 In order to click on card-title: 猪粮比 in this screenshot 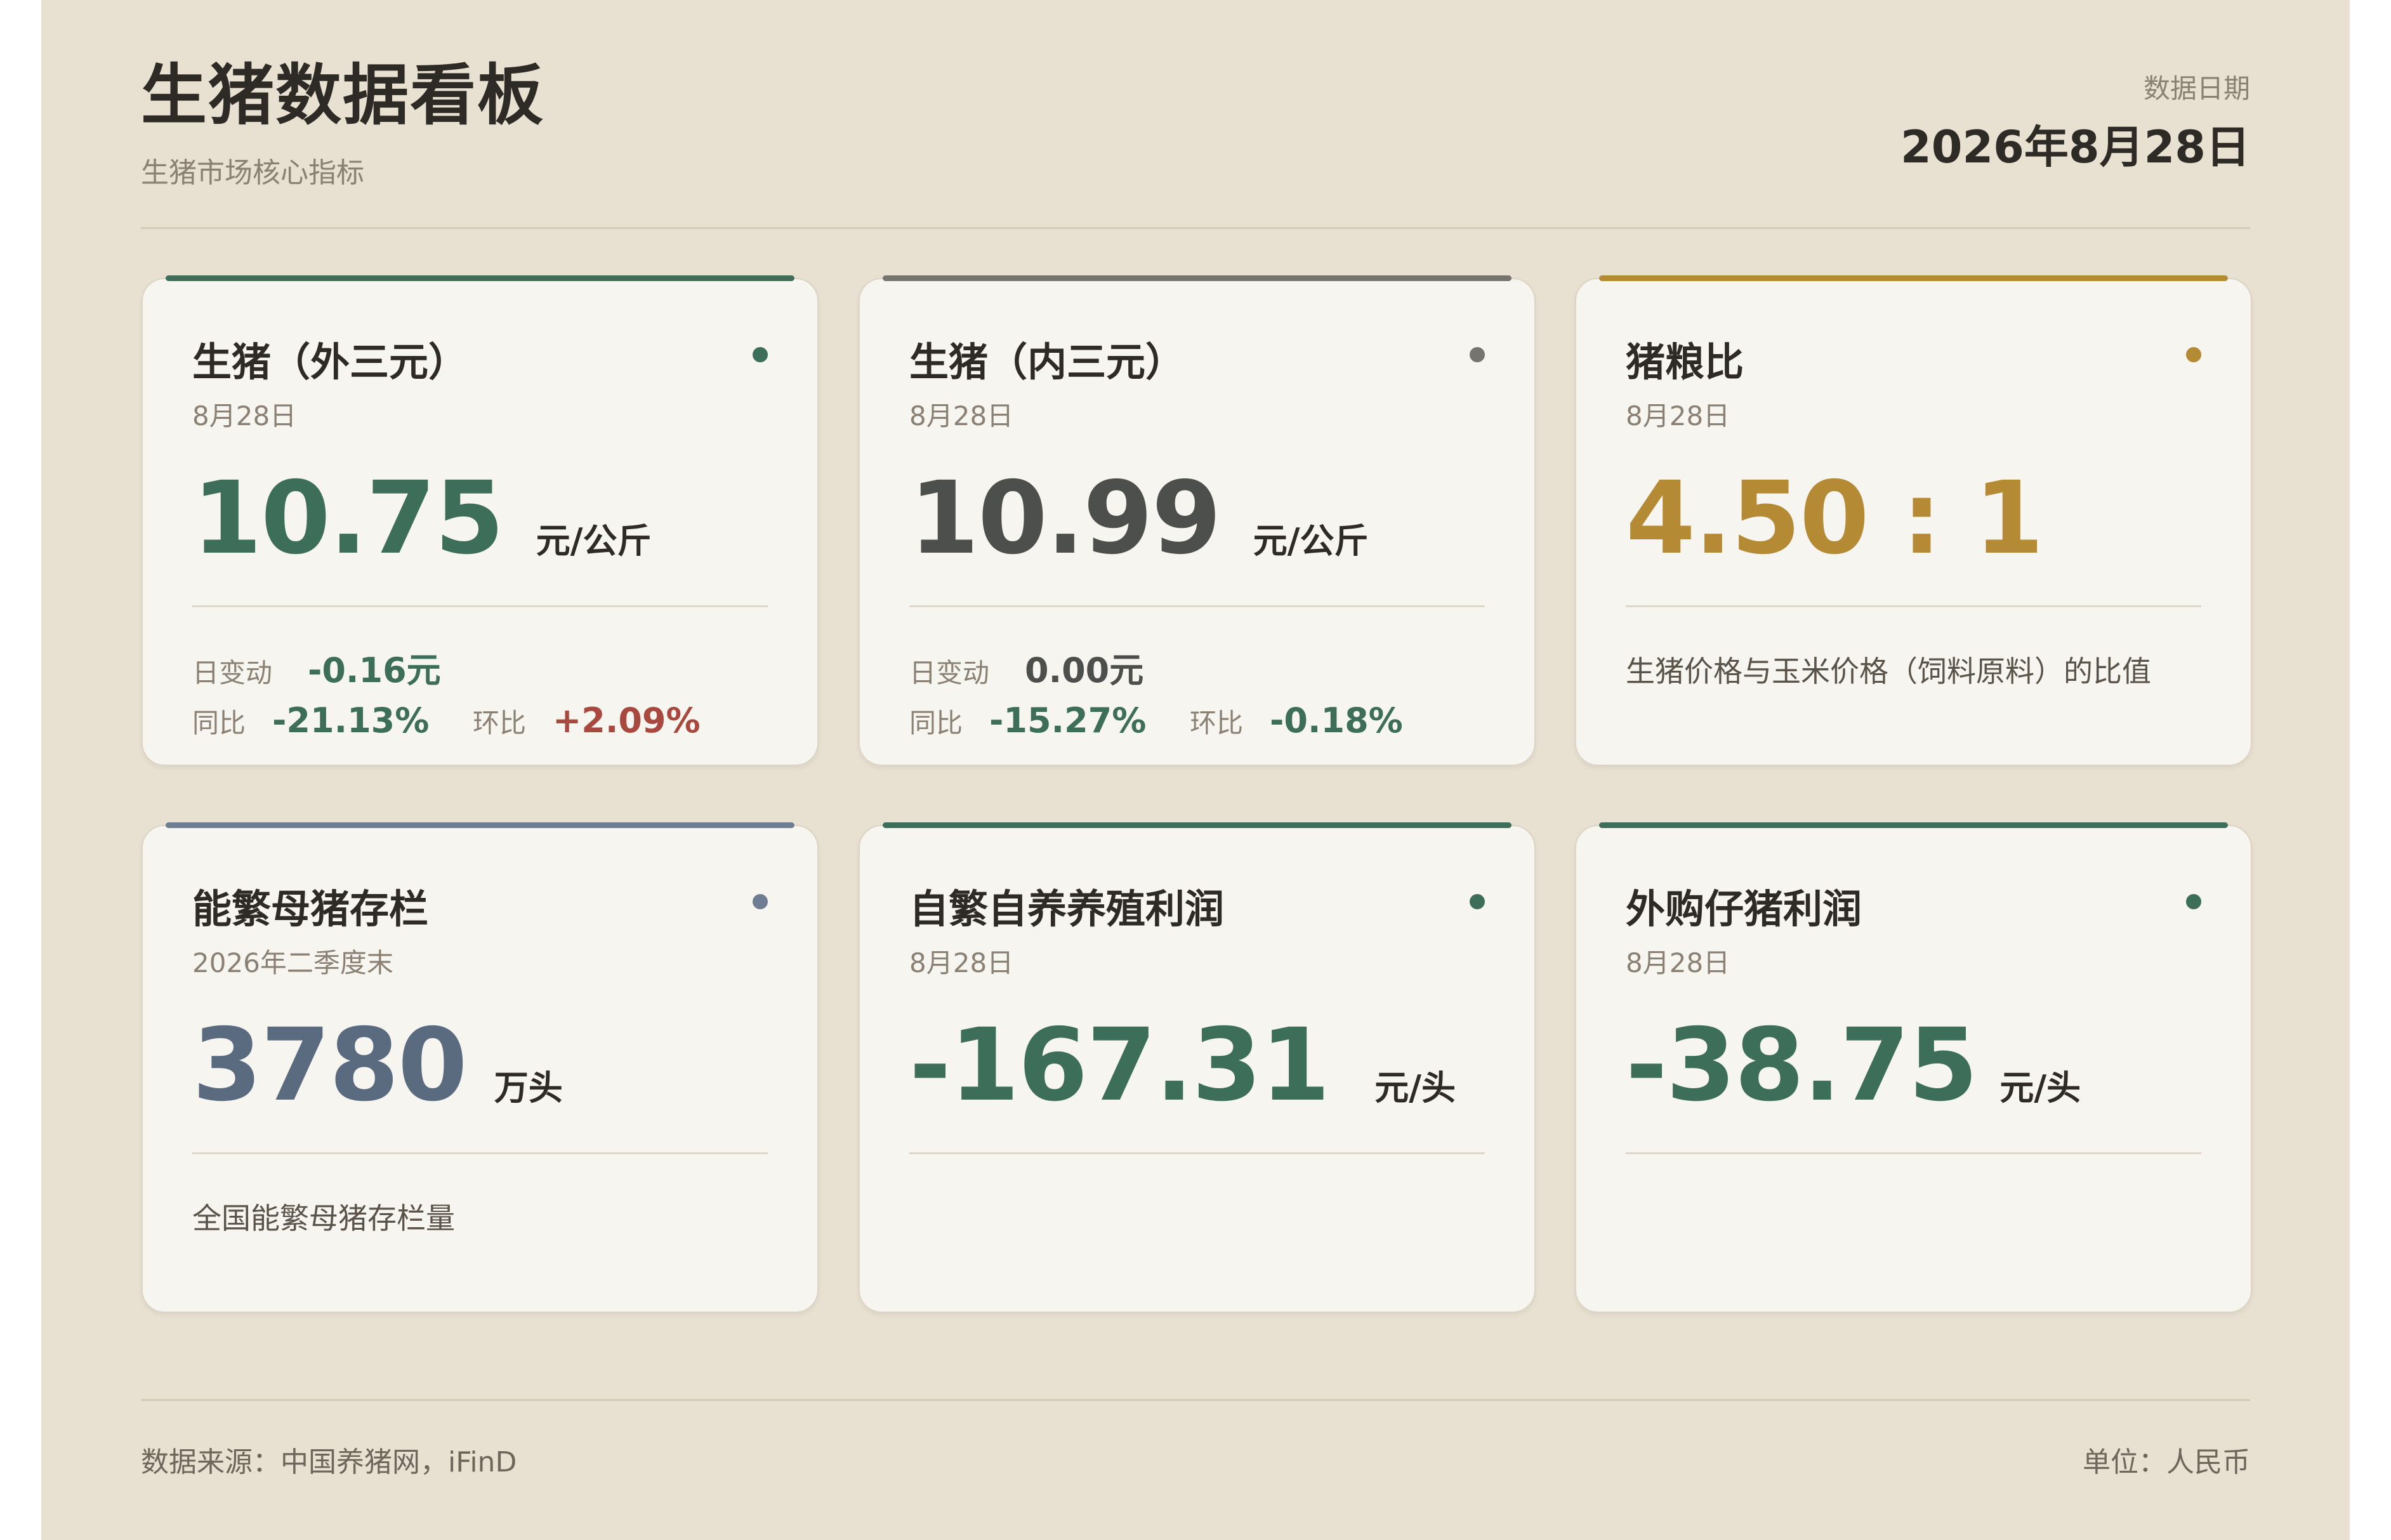, I will do `click(1685, 362)`.